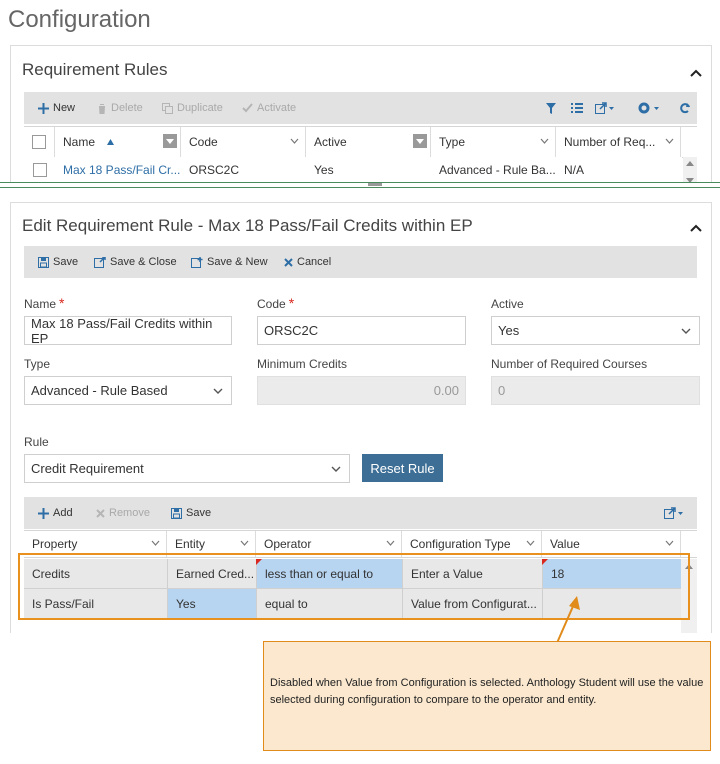  I want to click on save-close-button: Save & Close, so click(135, 262).